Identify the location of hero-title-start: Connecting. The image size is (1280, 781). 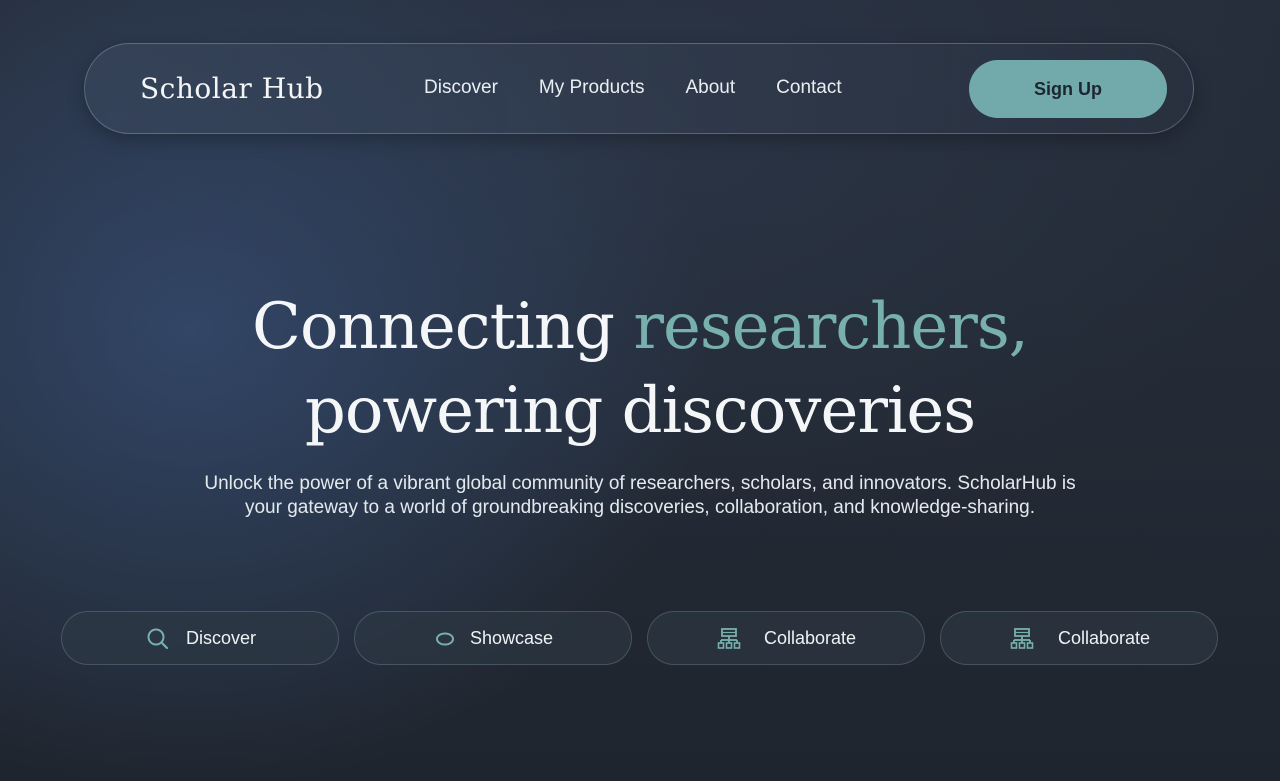
(442, 327).